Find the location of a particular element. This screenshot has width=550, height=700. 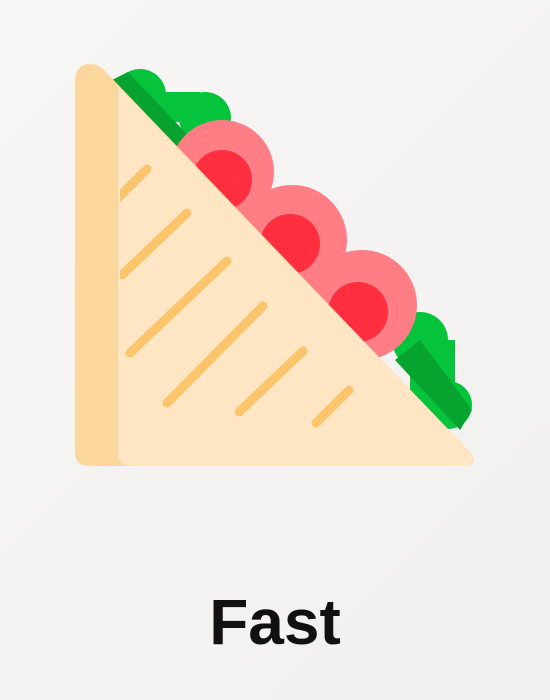

caption-title: Fast is located at coordinates (275, 622).